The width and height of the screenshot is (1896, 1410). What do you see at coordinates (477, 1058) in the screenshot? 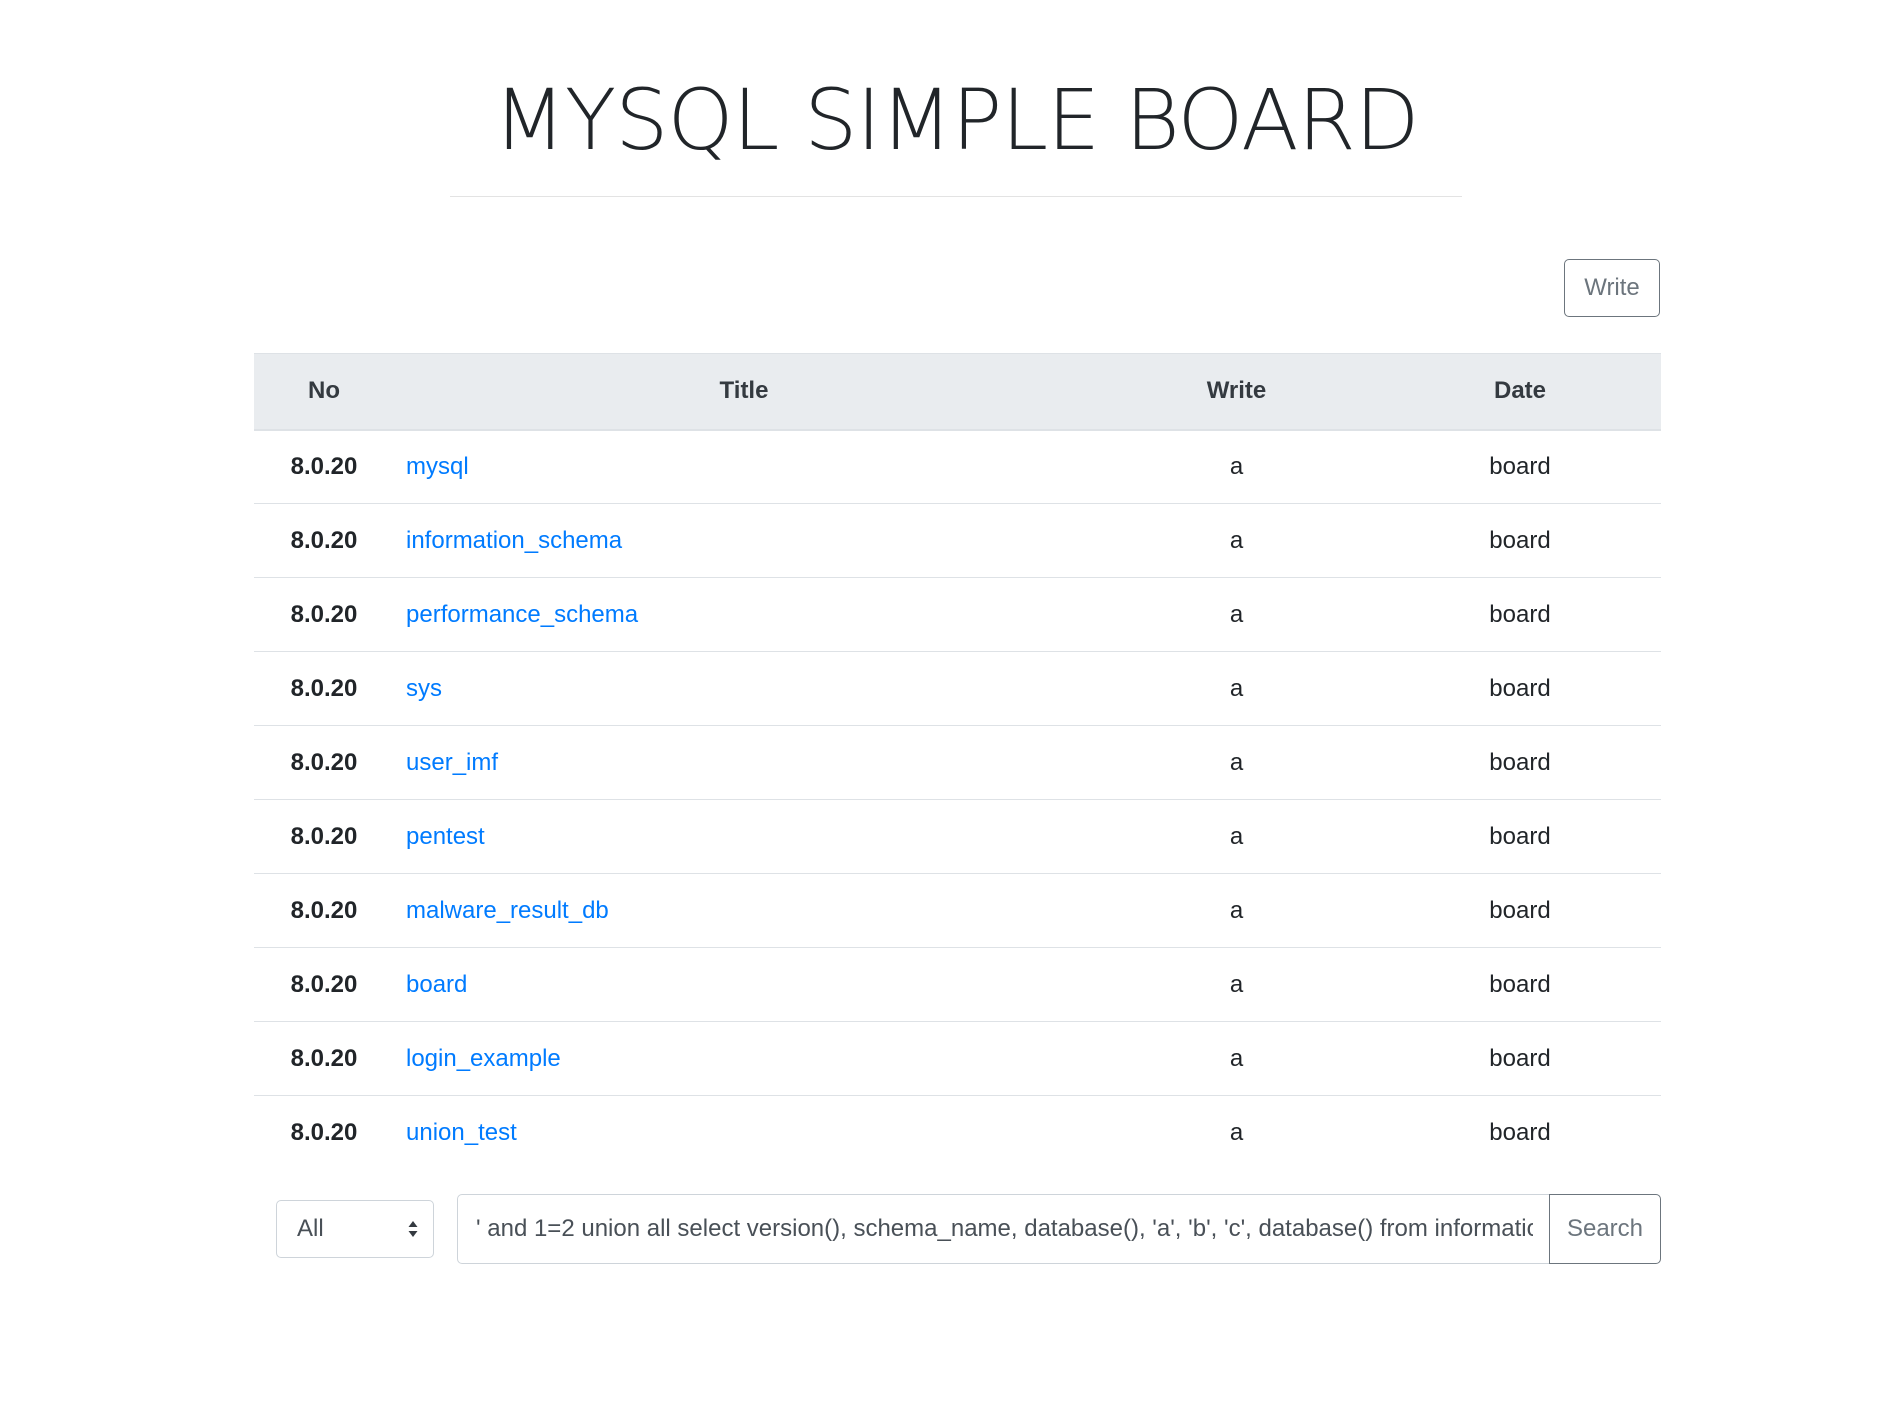
I see `row-title-link: login_example` at bounding box center [477, 1058].